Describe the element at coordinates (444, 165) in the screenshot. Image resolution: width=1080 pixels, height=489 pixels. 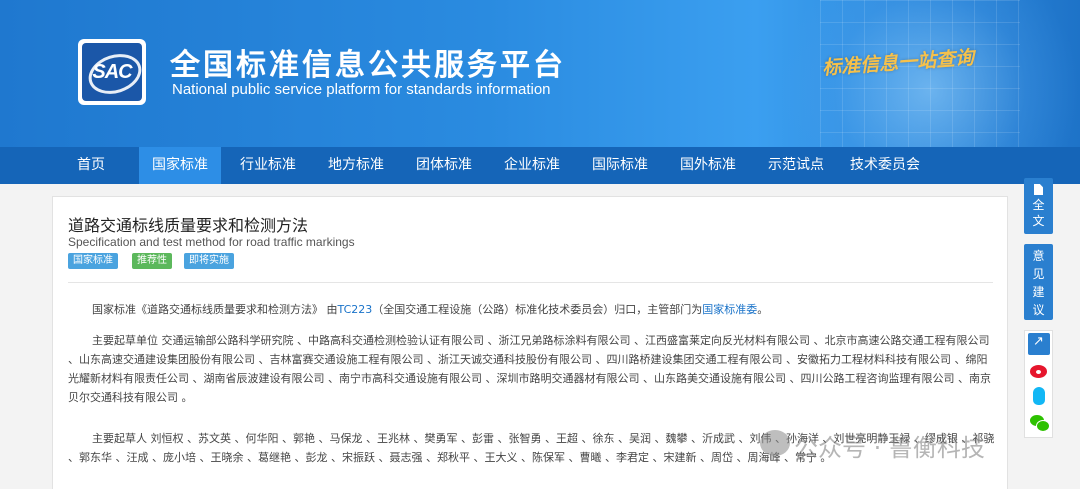
I see `nav-item-group-standards: 团体标准` at that location.